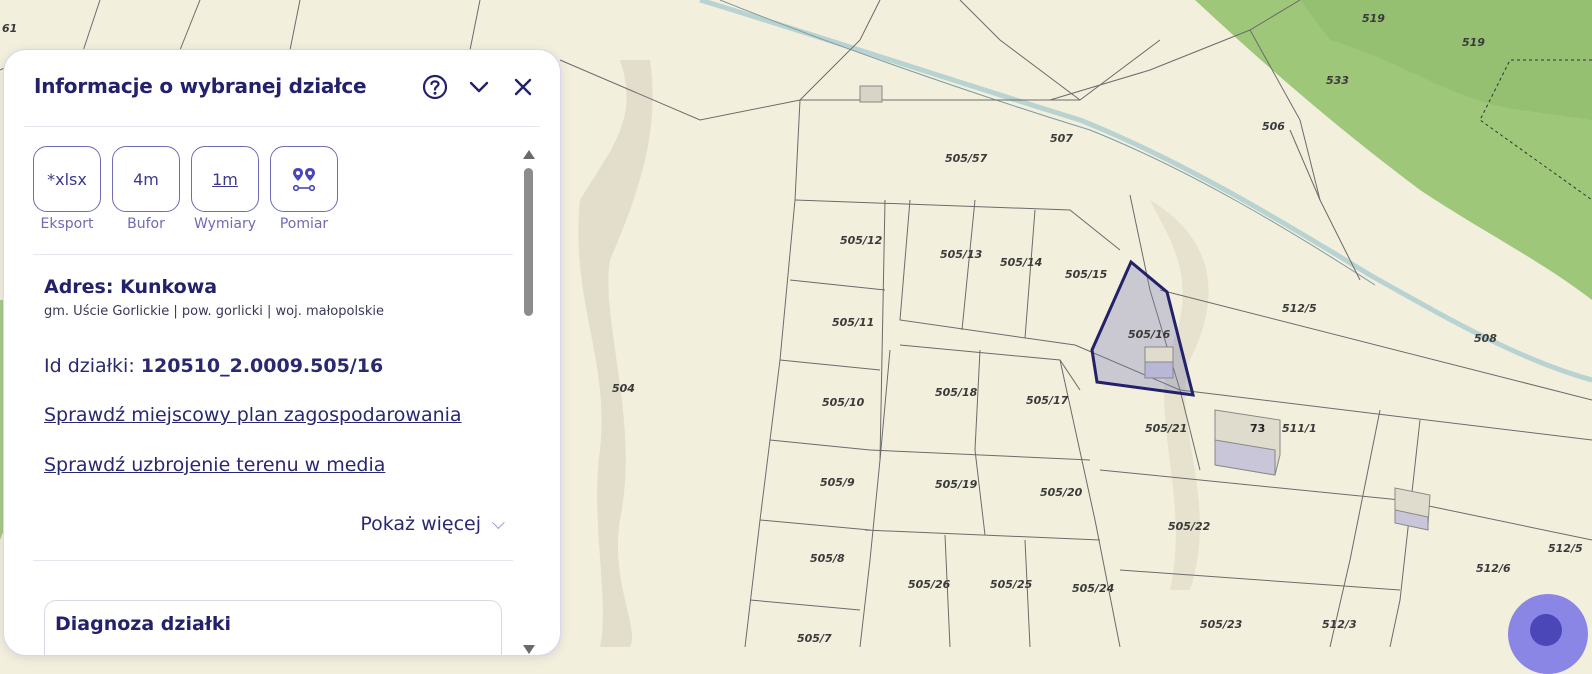 Image resolution: width=1592 pixels, height=674 pixels. Describe the element at coordinates (1061, 492) in the screenshot. I see `plot-label: 505/20` at that location.